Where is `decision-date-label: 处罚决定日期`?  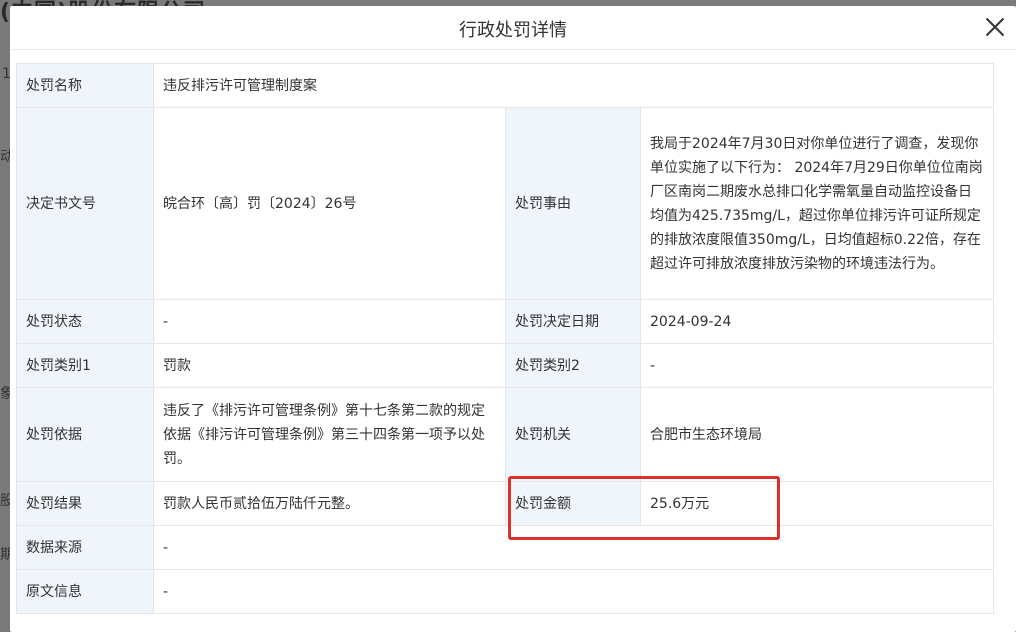
decision-date-label: 处罚决定日期 is located at coordinates (573, 321).